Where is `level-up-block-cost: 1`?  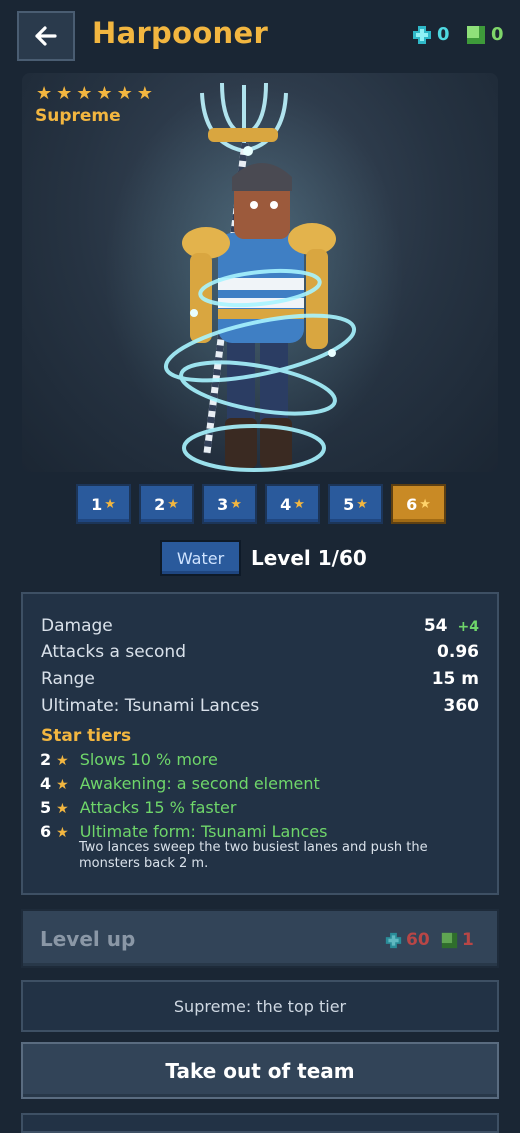 level-up-block-cost: 1 is located at coordinates (457, 940).